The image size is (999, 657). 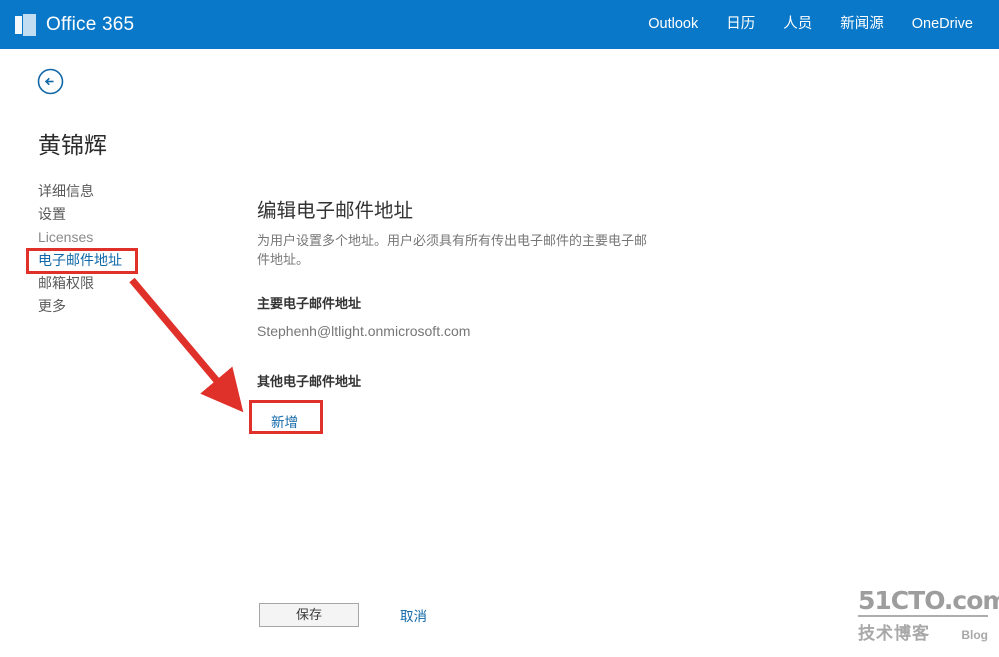 What do you see at coordinates (673, 24) in the screenshot?
I see `nav-link-outlook: Outlook` at bounding box center [673, 24].